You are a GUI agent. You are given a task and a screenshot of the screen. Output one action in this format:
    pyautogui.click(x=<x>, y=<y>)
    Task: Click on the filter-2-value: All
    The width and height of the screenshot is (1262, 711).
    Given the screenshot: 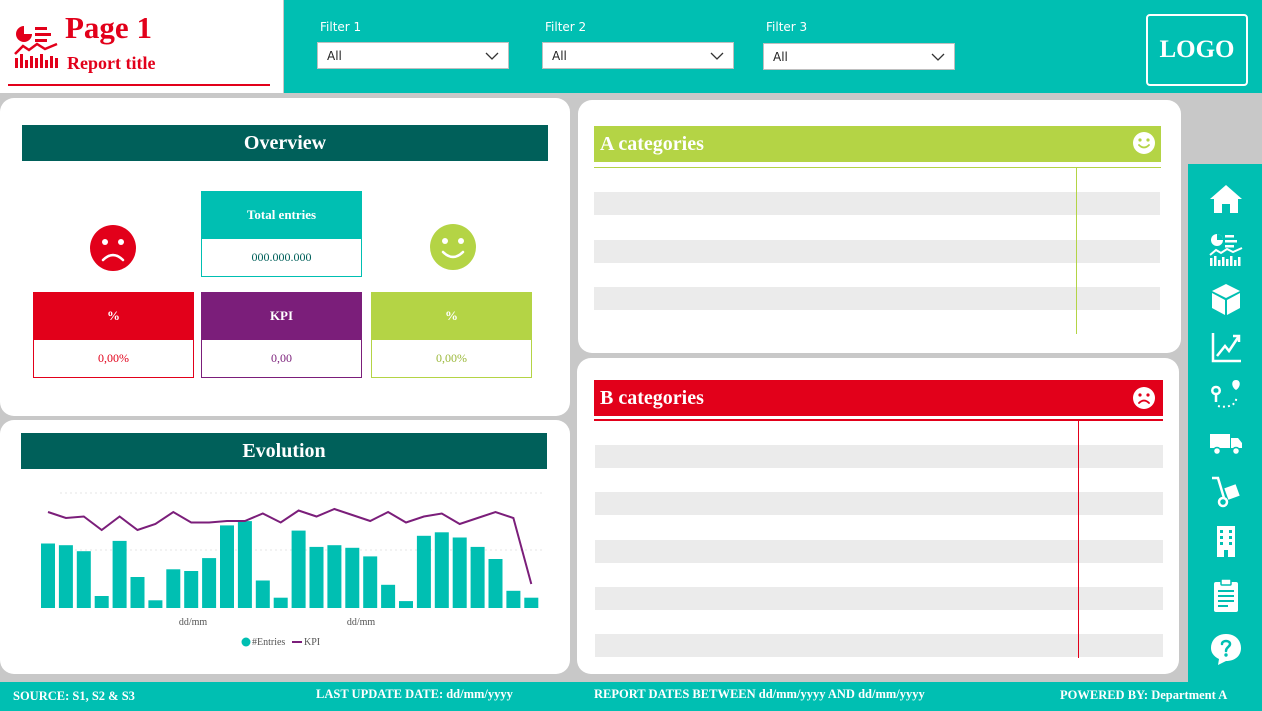 What is the action you would take?
    pyautogui.click(x=559, y=56)
    